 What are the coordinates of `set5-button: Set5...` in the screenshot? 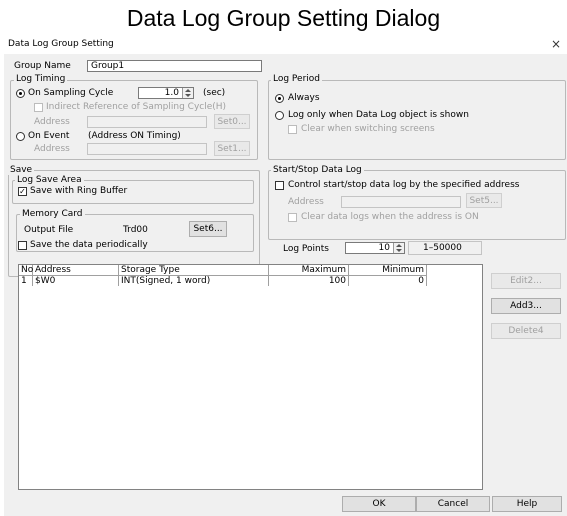 It's located at (484, 200).